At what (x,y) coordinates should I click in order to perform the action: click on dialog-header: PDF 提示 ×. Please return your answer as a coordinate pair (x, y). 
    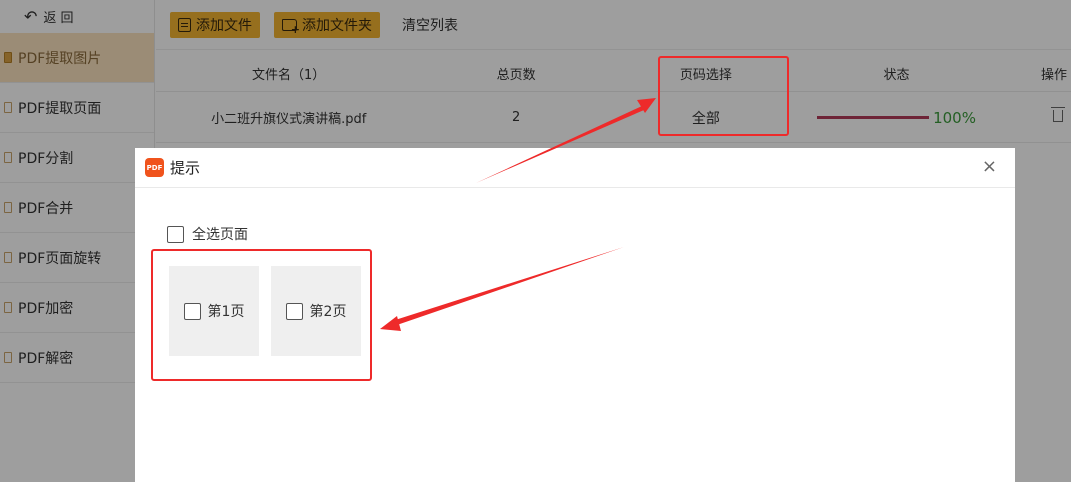
    Looking at the image, I should click on (575, 168).